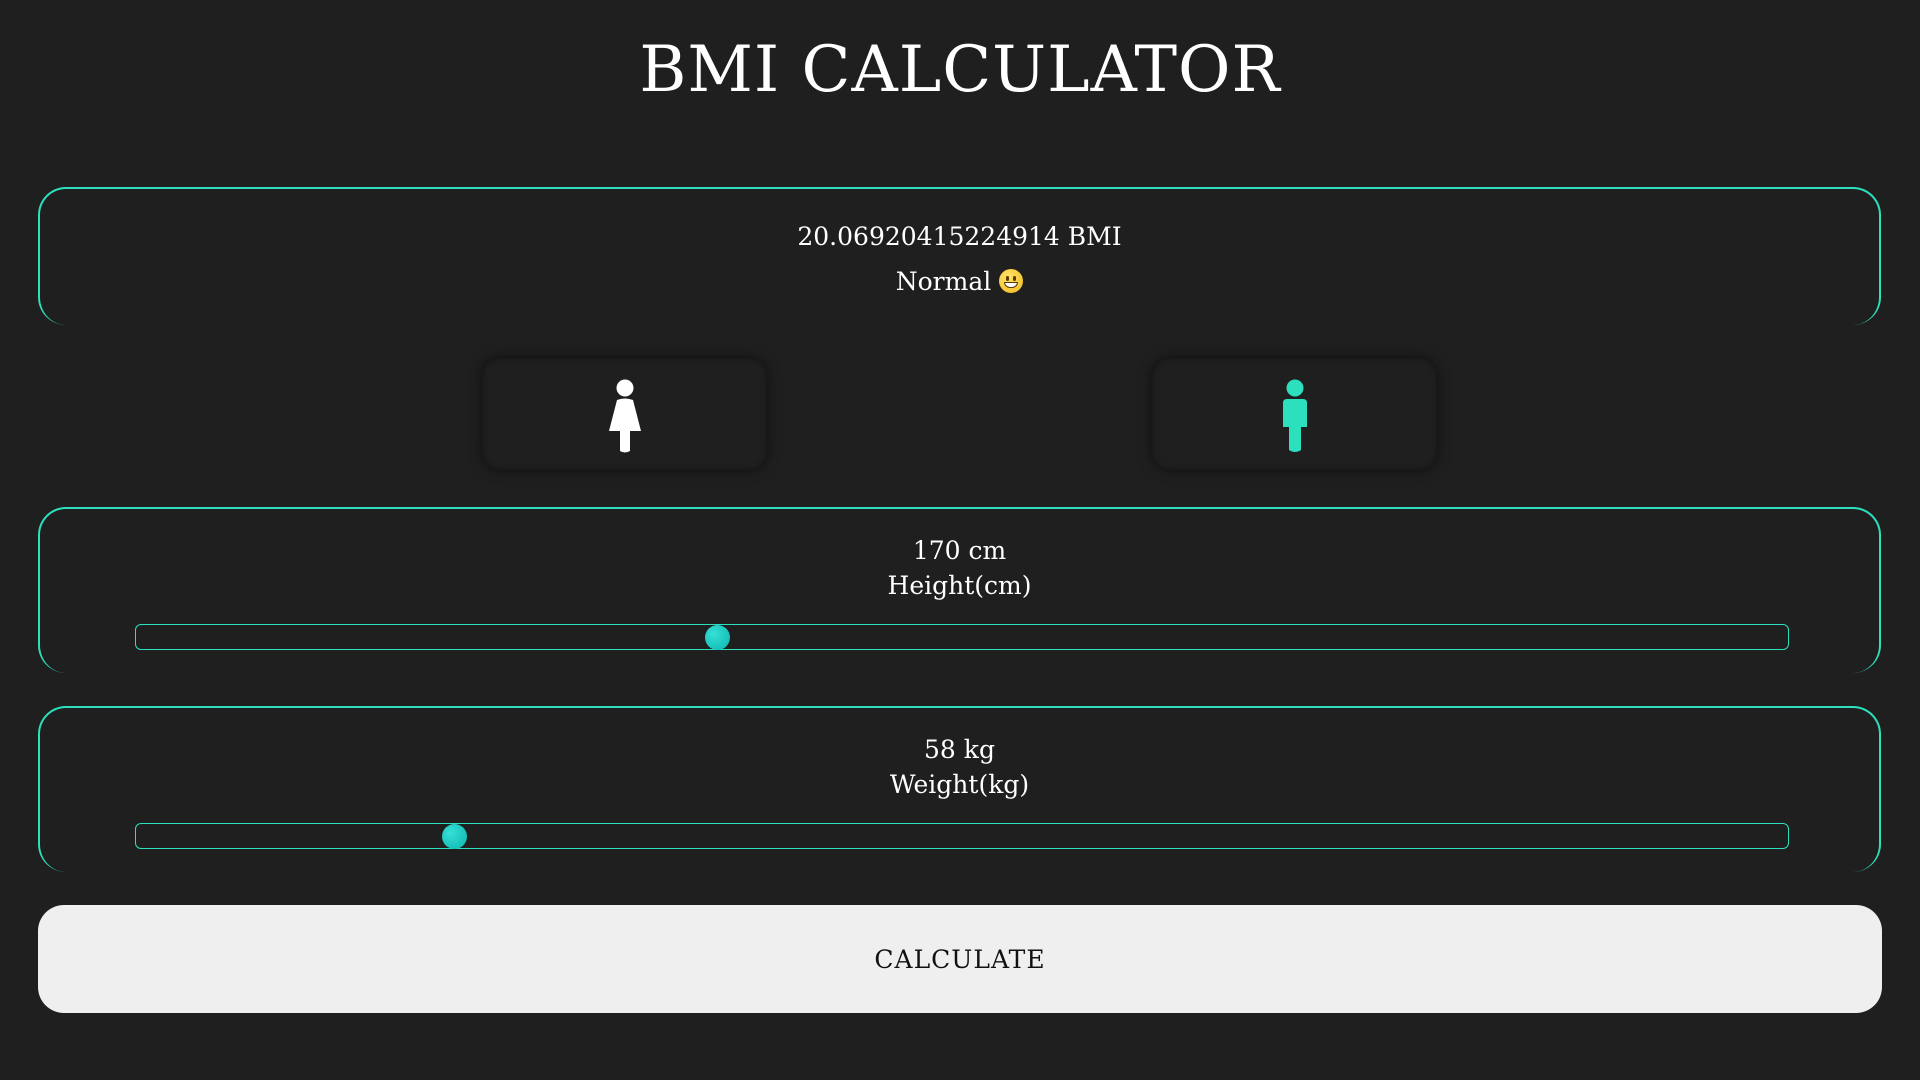 This screenshot has width=1920, height=1080. I want to click on grinning-face-emoji-icon, so click(1011, 281).